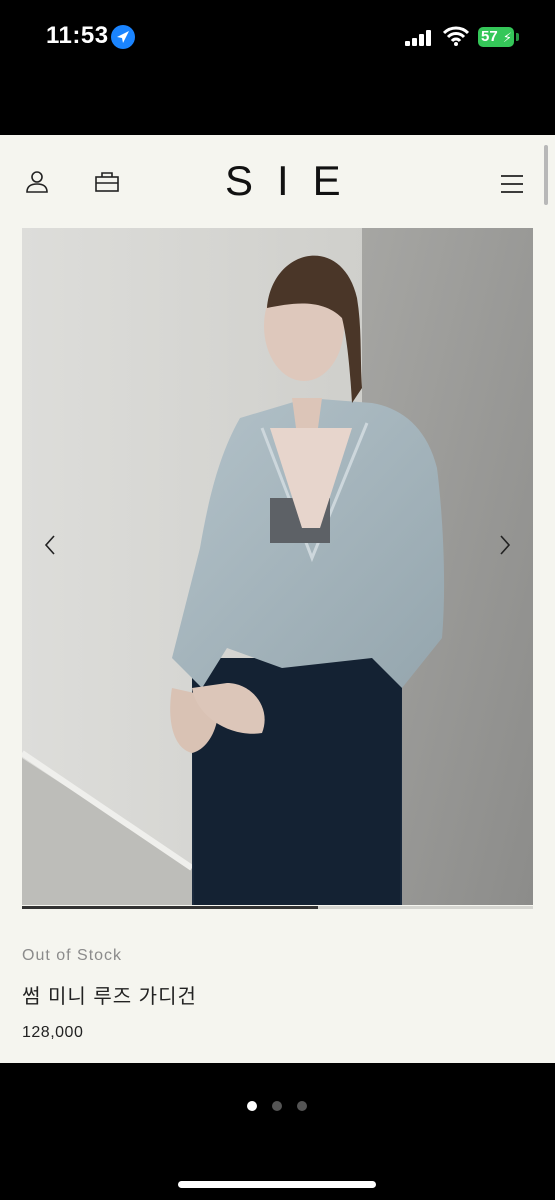  Describe the element at coordinates (50, 545) in the screenshot. I see `chevron-left-icon` at that location.